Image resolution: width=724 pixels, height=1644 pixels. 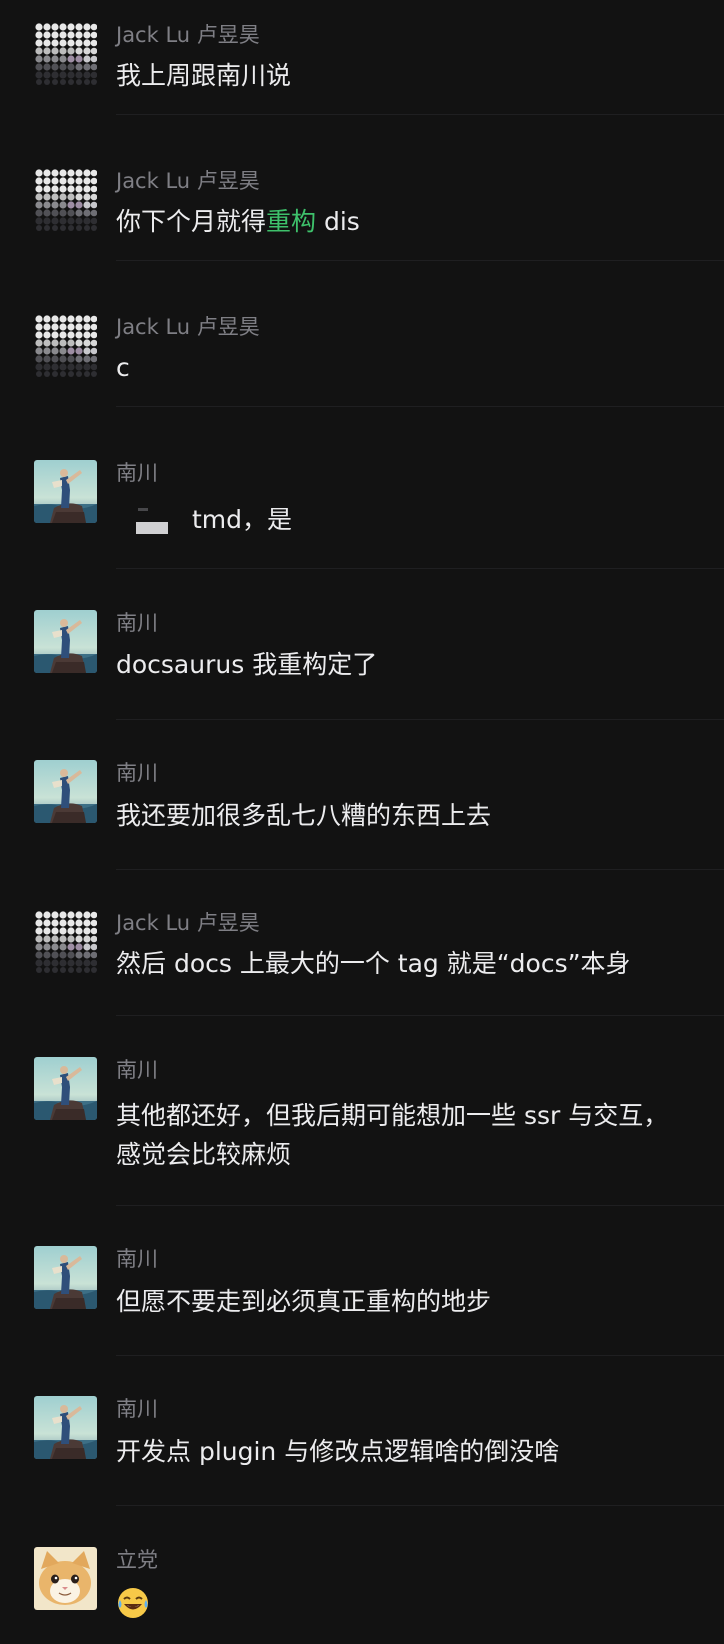 I want to click on cat-avatar-icon, so click(x=65, y=1578).